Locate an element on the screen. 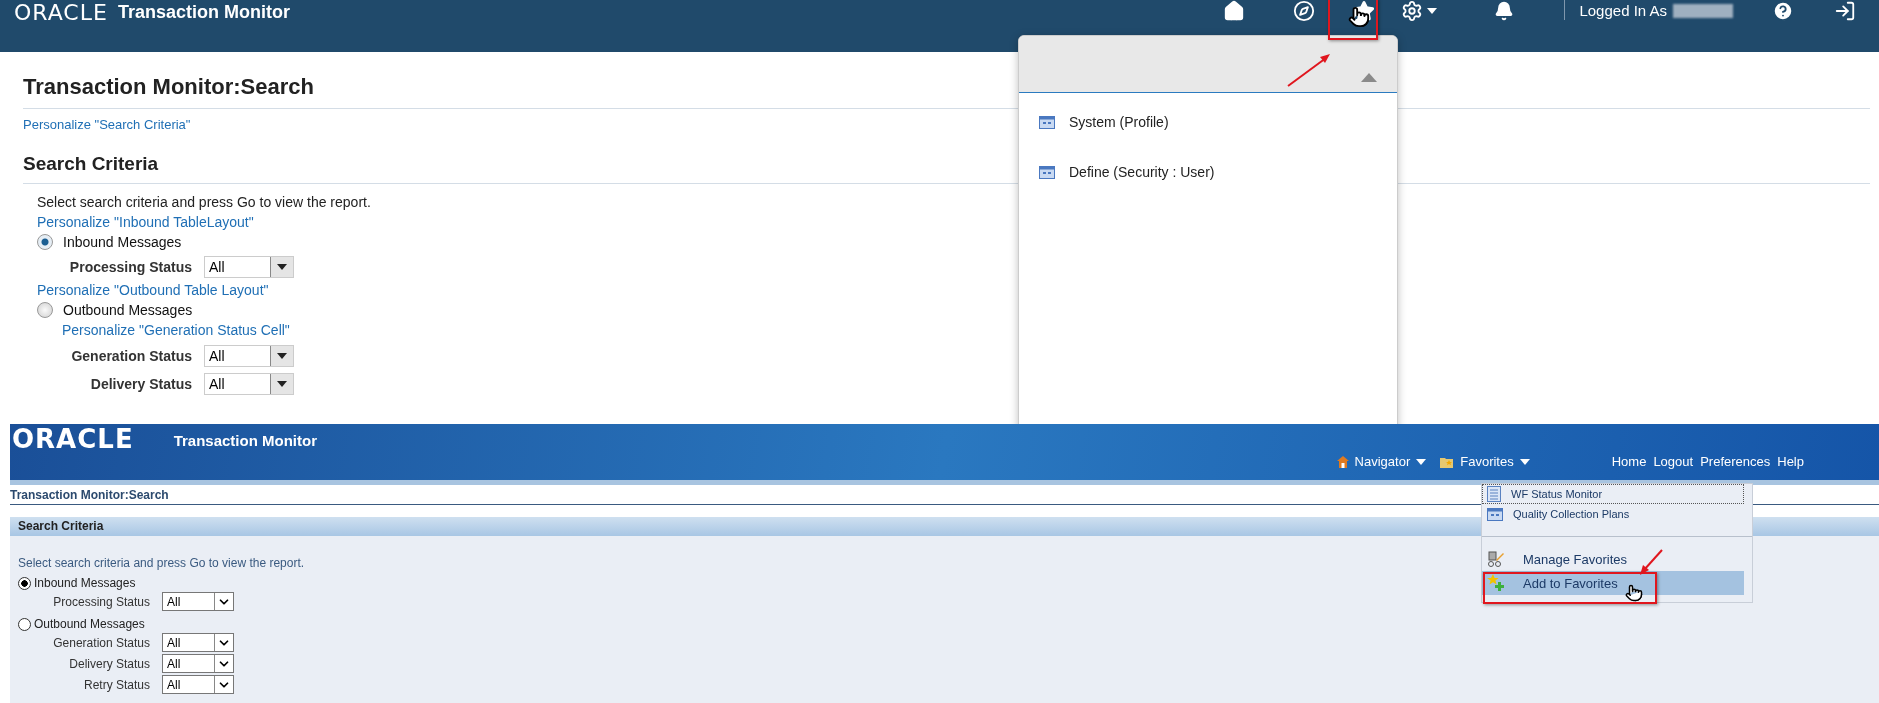 The height and width of the screenshot is (703, 1879). header-link: Home is located at coordinates (1629, 461).